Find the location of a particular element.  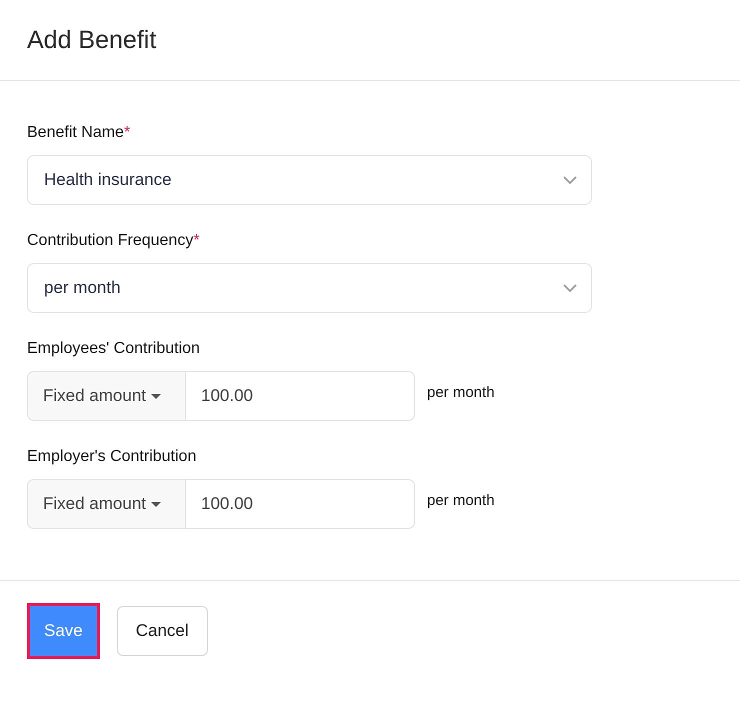

field-label: Employees' Contribution is located at coordinates (113, 349).